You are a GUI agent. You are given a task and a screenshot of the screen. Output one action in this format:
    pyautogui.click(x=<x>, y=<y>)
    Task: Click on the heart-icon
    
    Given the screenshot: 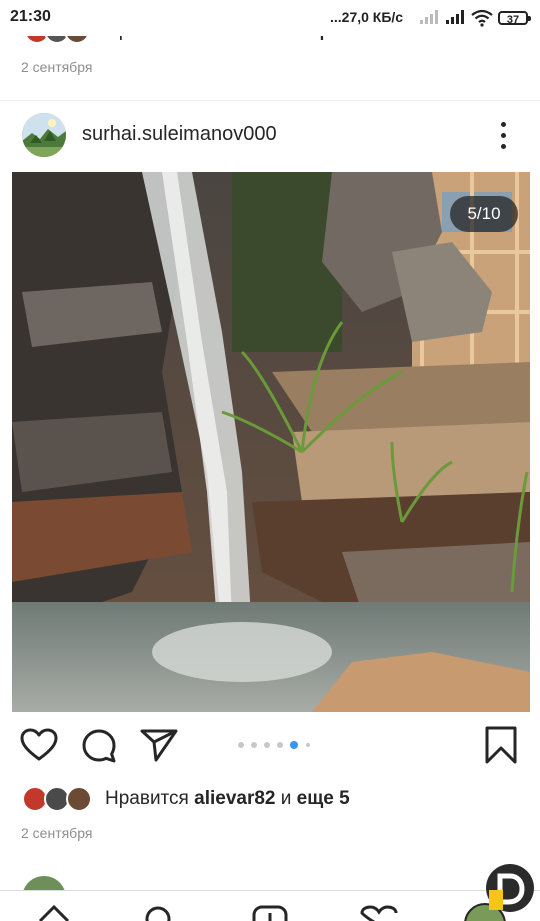 What is the action you would take?
    pyautogui.click(x=39, y=745)
    